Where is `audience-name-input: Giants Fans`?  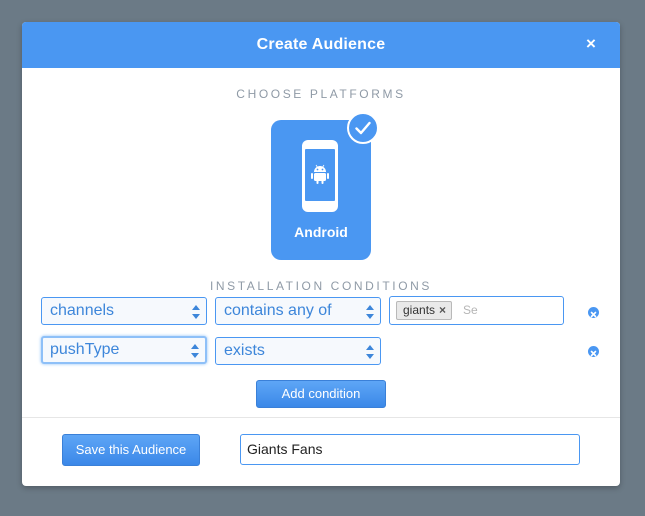 audience-name-input: Giants Fans is located at coordinates (410, 449).